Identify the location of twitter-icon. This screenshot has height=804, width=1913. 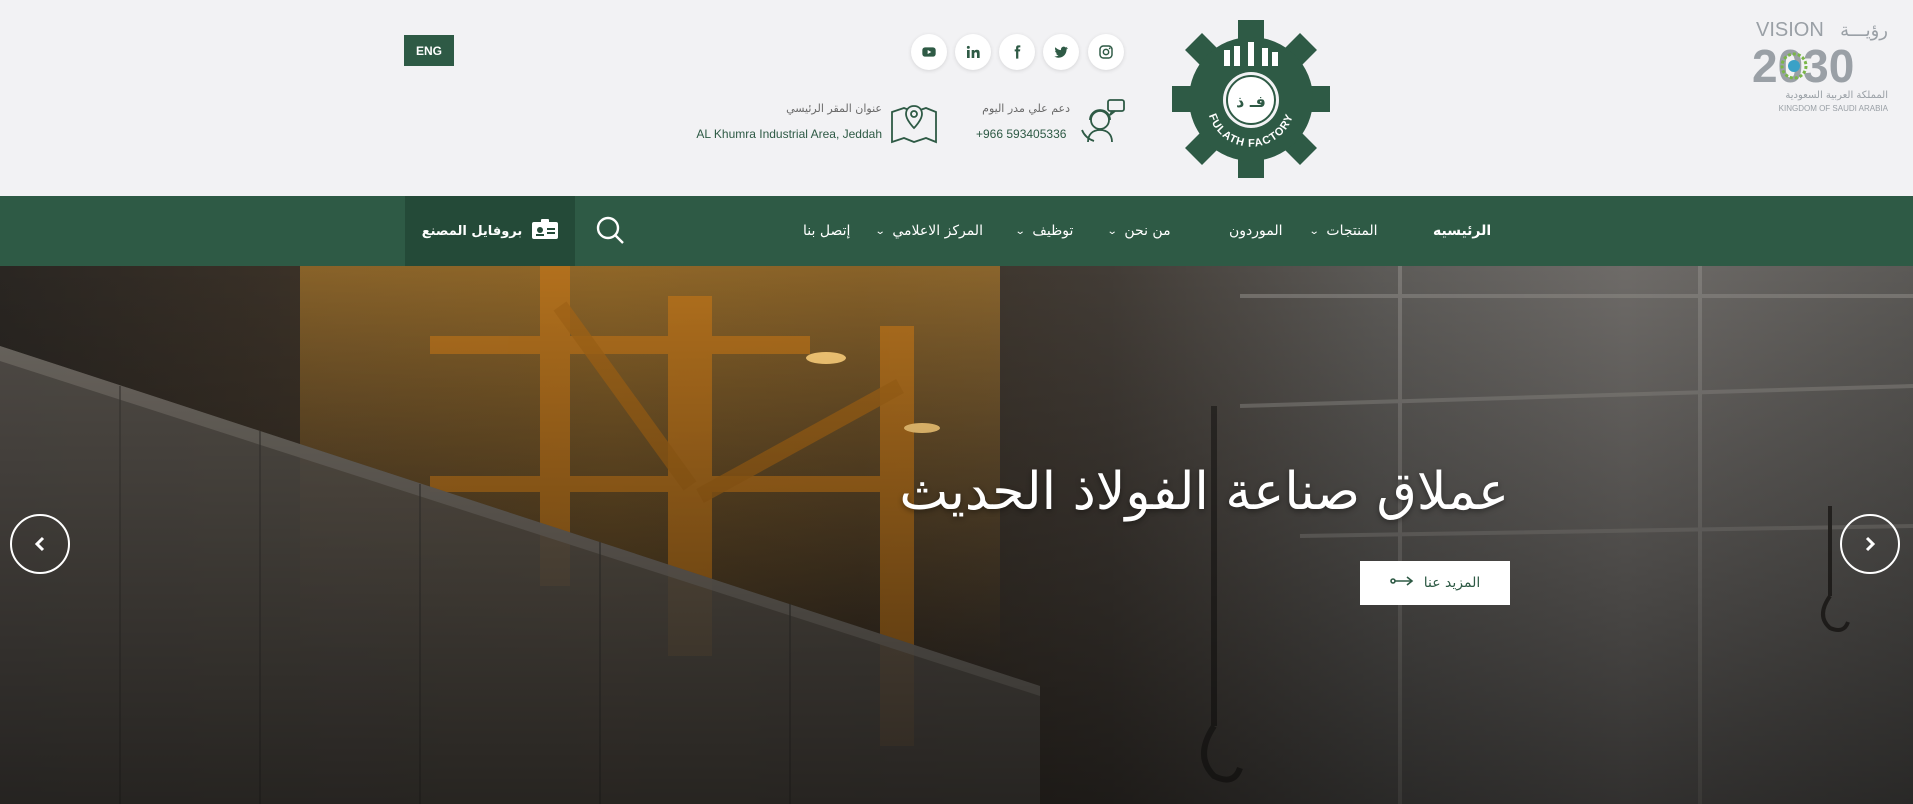
(1061, 52).